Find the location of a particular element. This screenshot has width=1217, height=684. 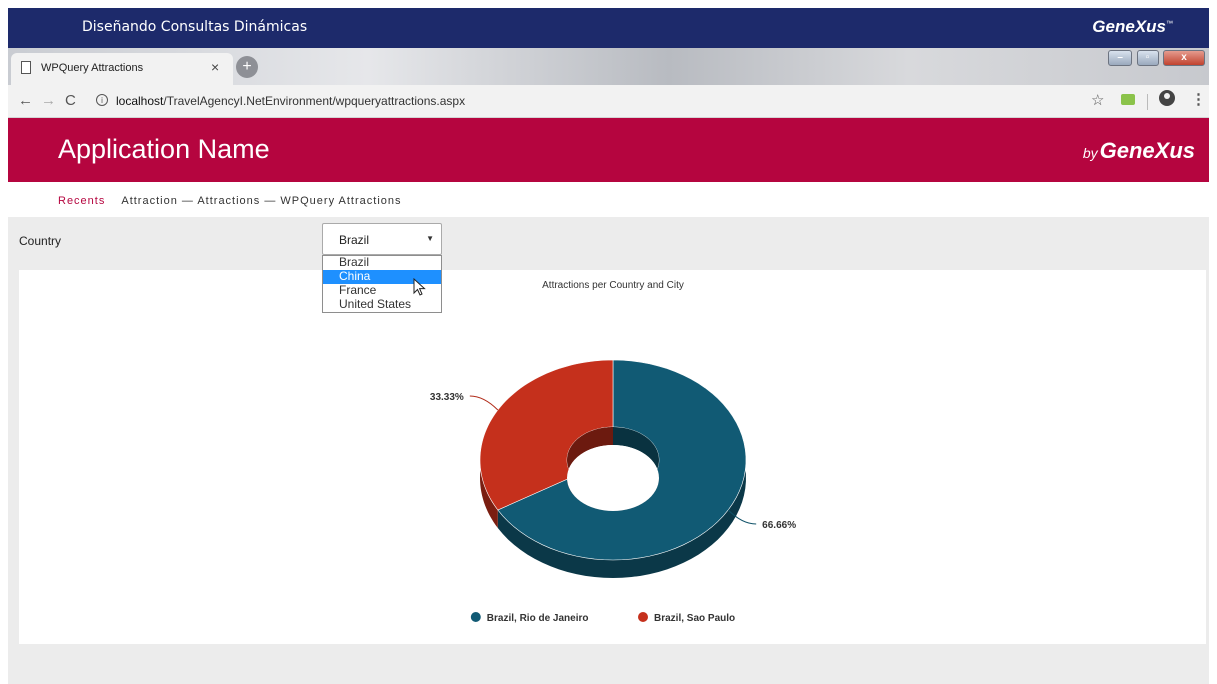

dropdown-arrow-icon: ▼ is located at coordinates (430, 238).